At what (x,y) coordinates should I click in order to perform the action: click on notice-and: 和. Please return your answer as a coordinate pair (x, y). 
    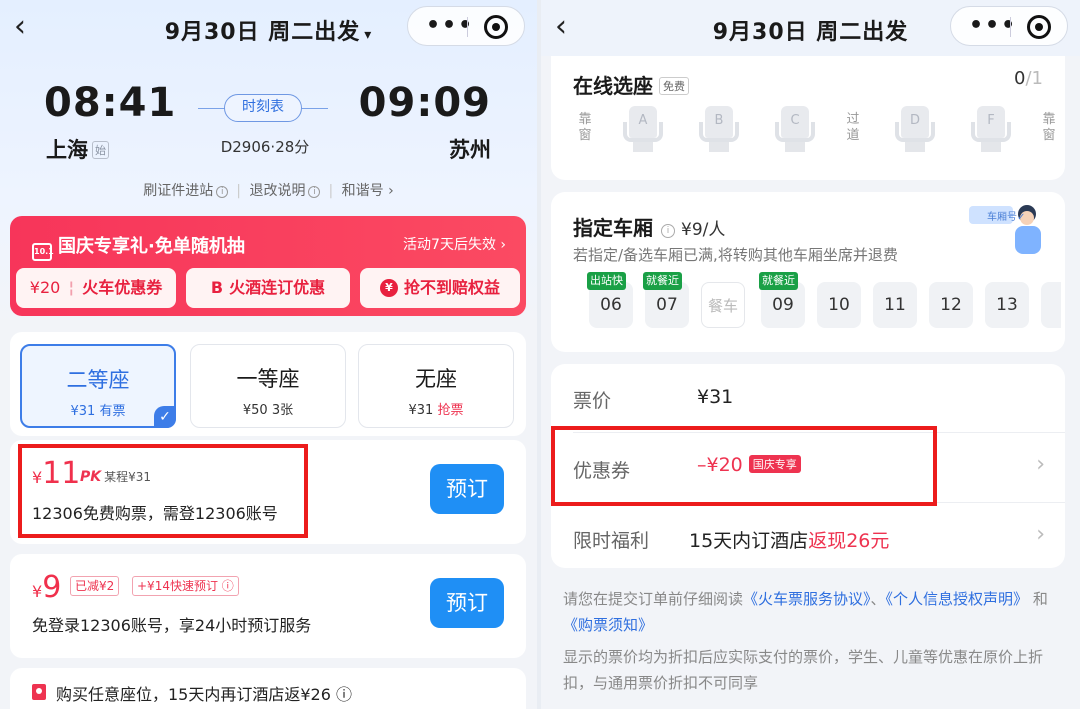
    Looking at the image, I should click on (1040, 599).